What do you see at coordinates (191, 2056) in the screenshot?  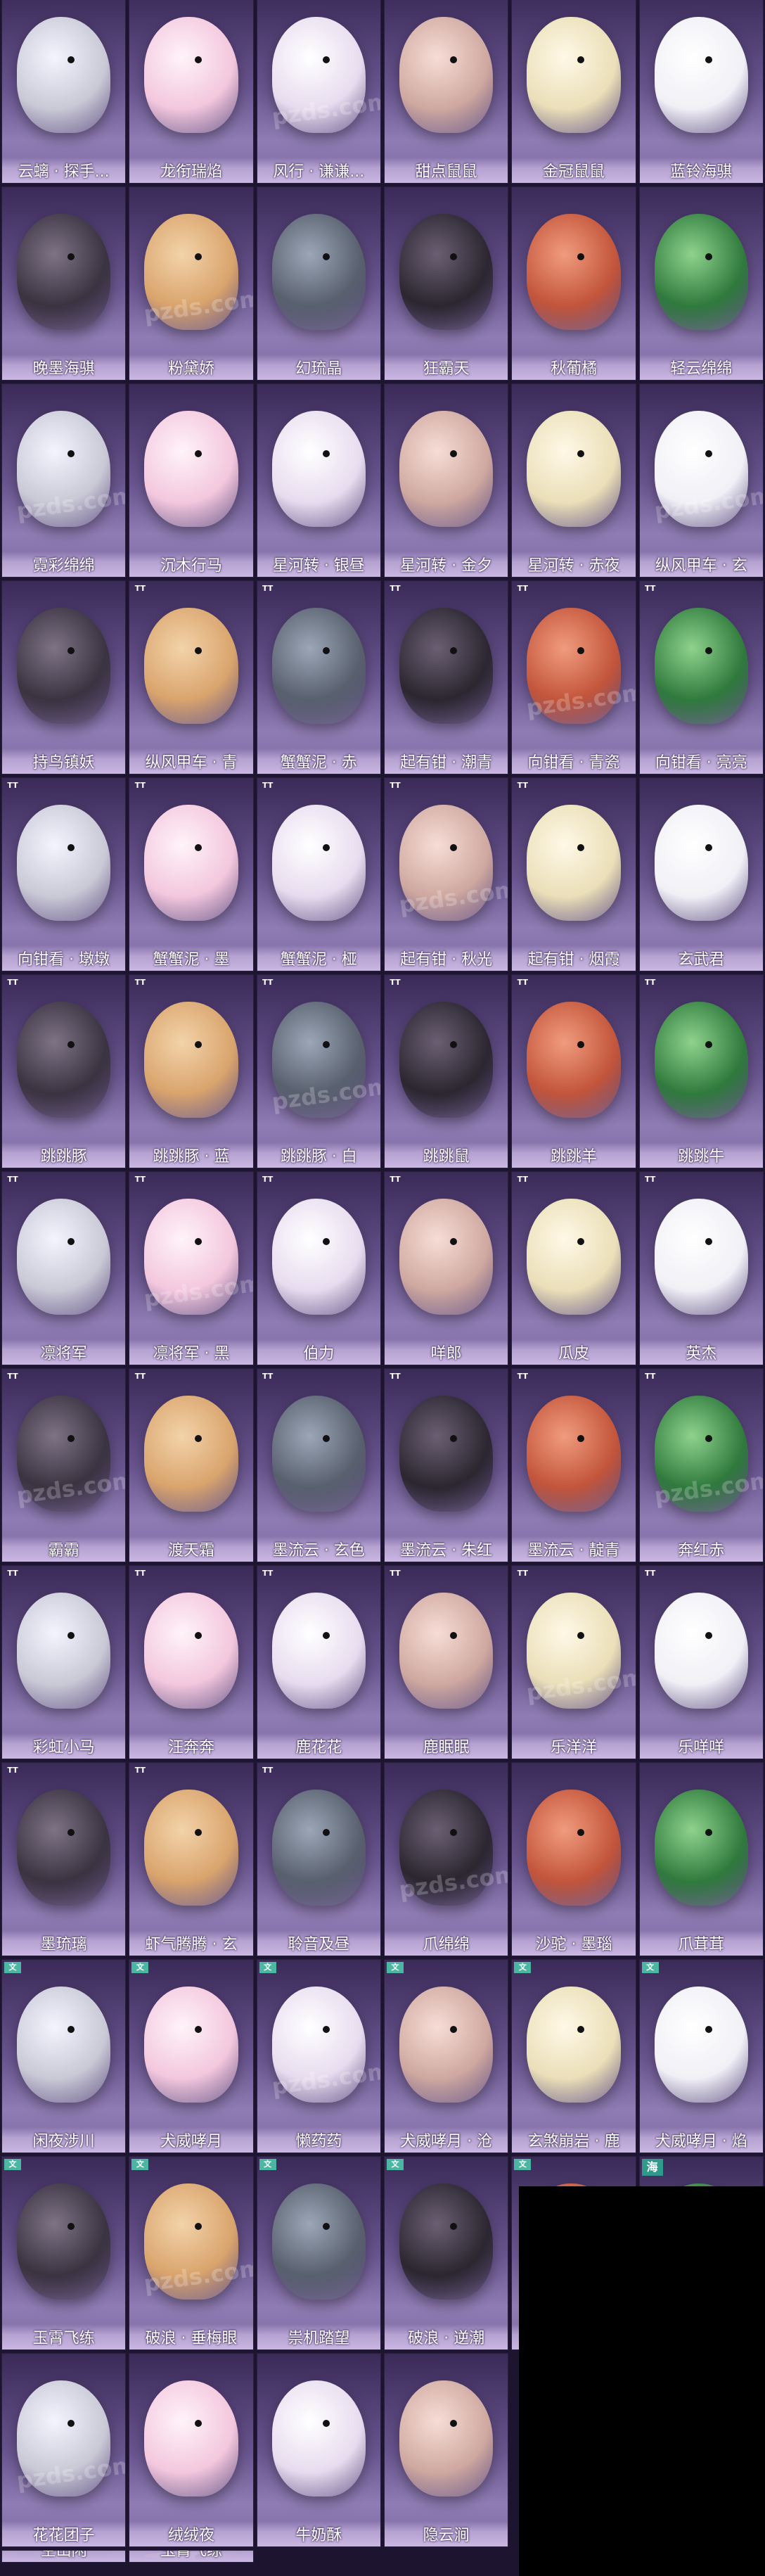 I see `mount-card: 文犬威哮月` at bounding box center [191, 2056].